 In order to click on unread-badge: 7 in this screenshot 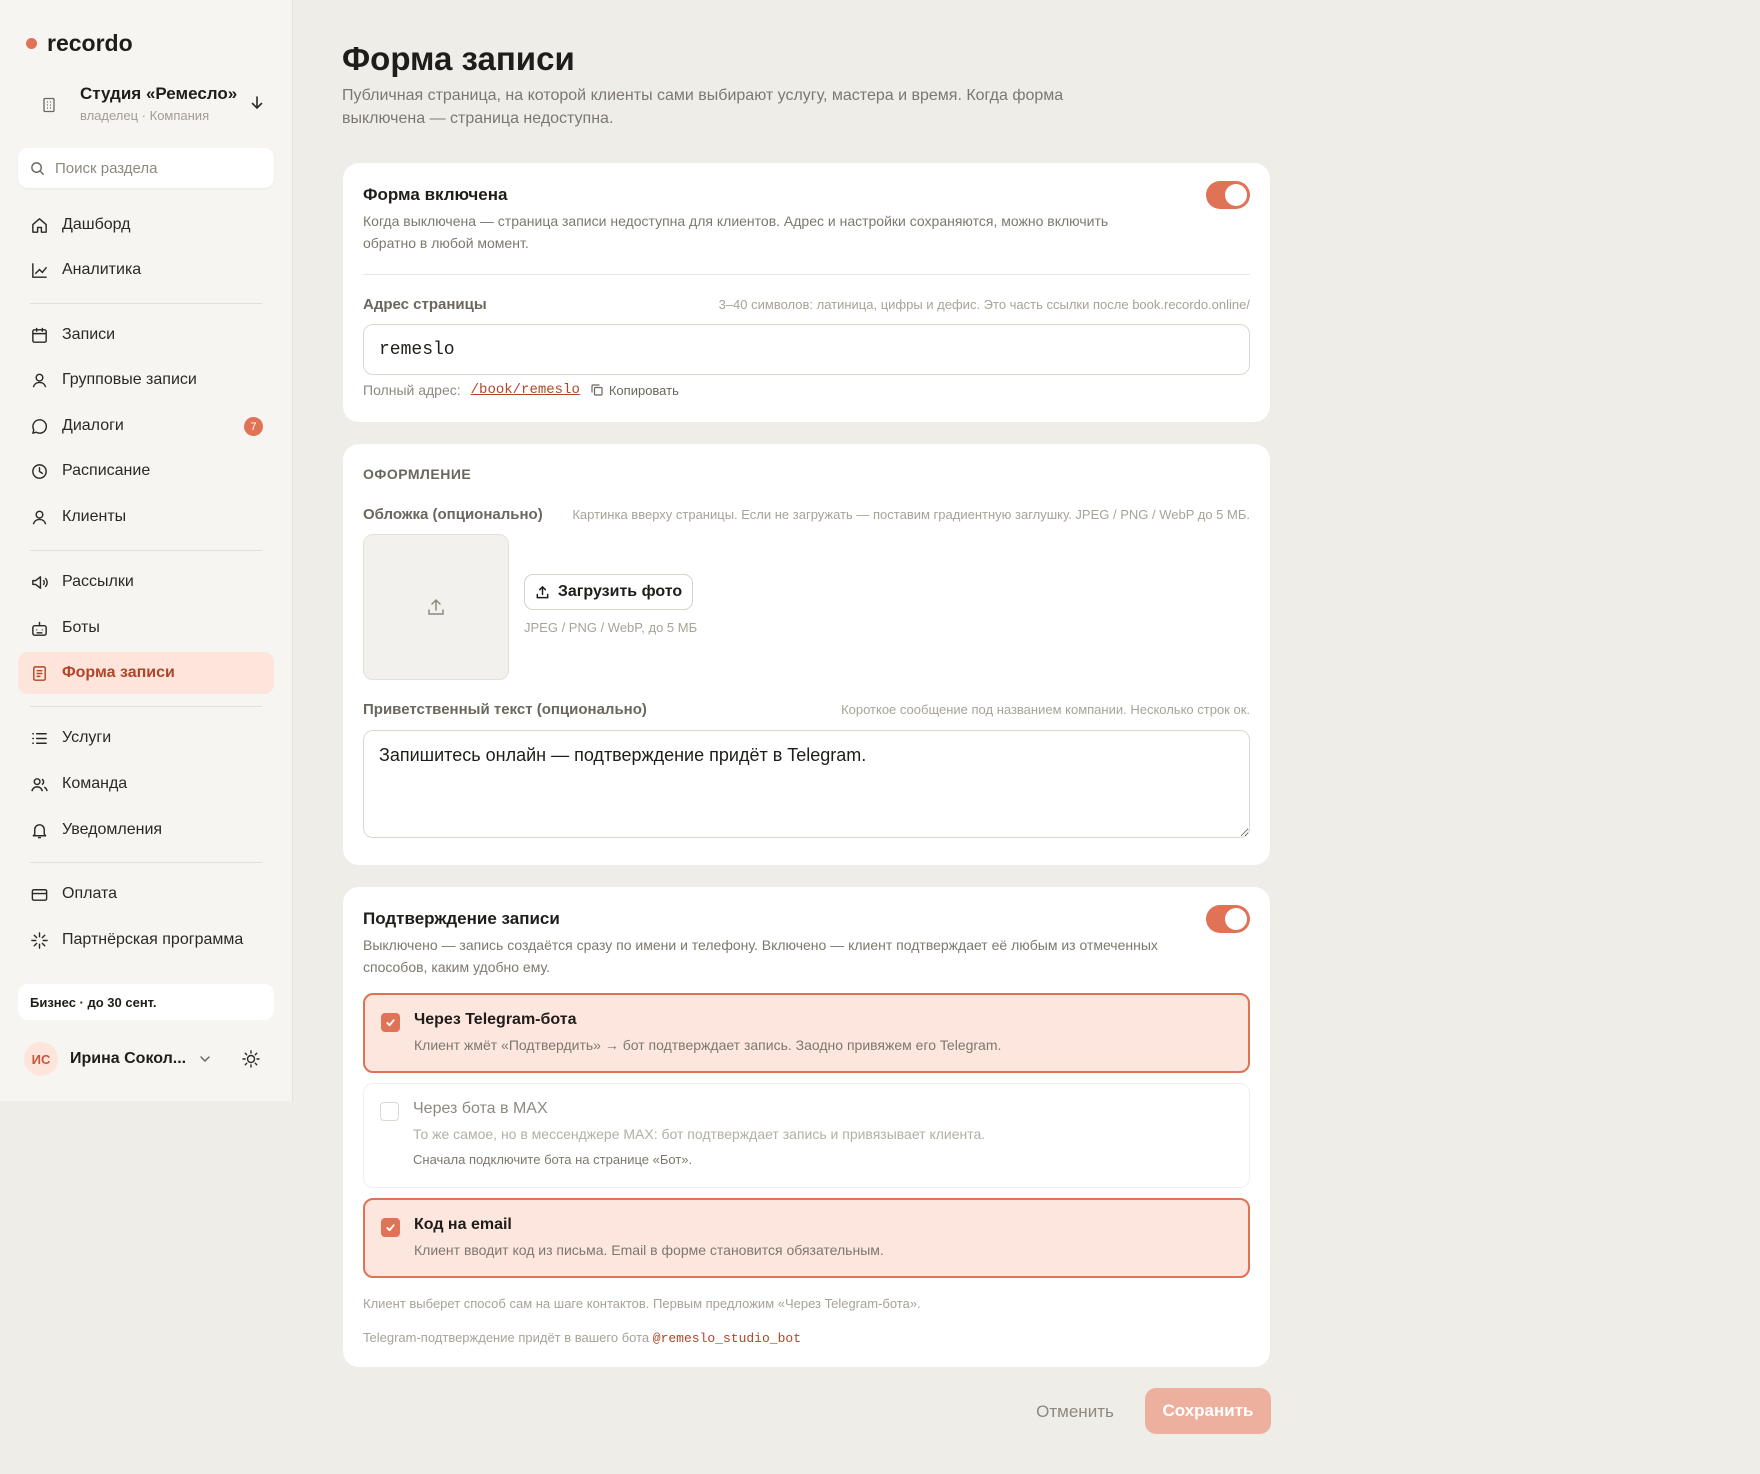, I will do `click(253, 426)`.